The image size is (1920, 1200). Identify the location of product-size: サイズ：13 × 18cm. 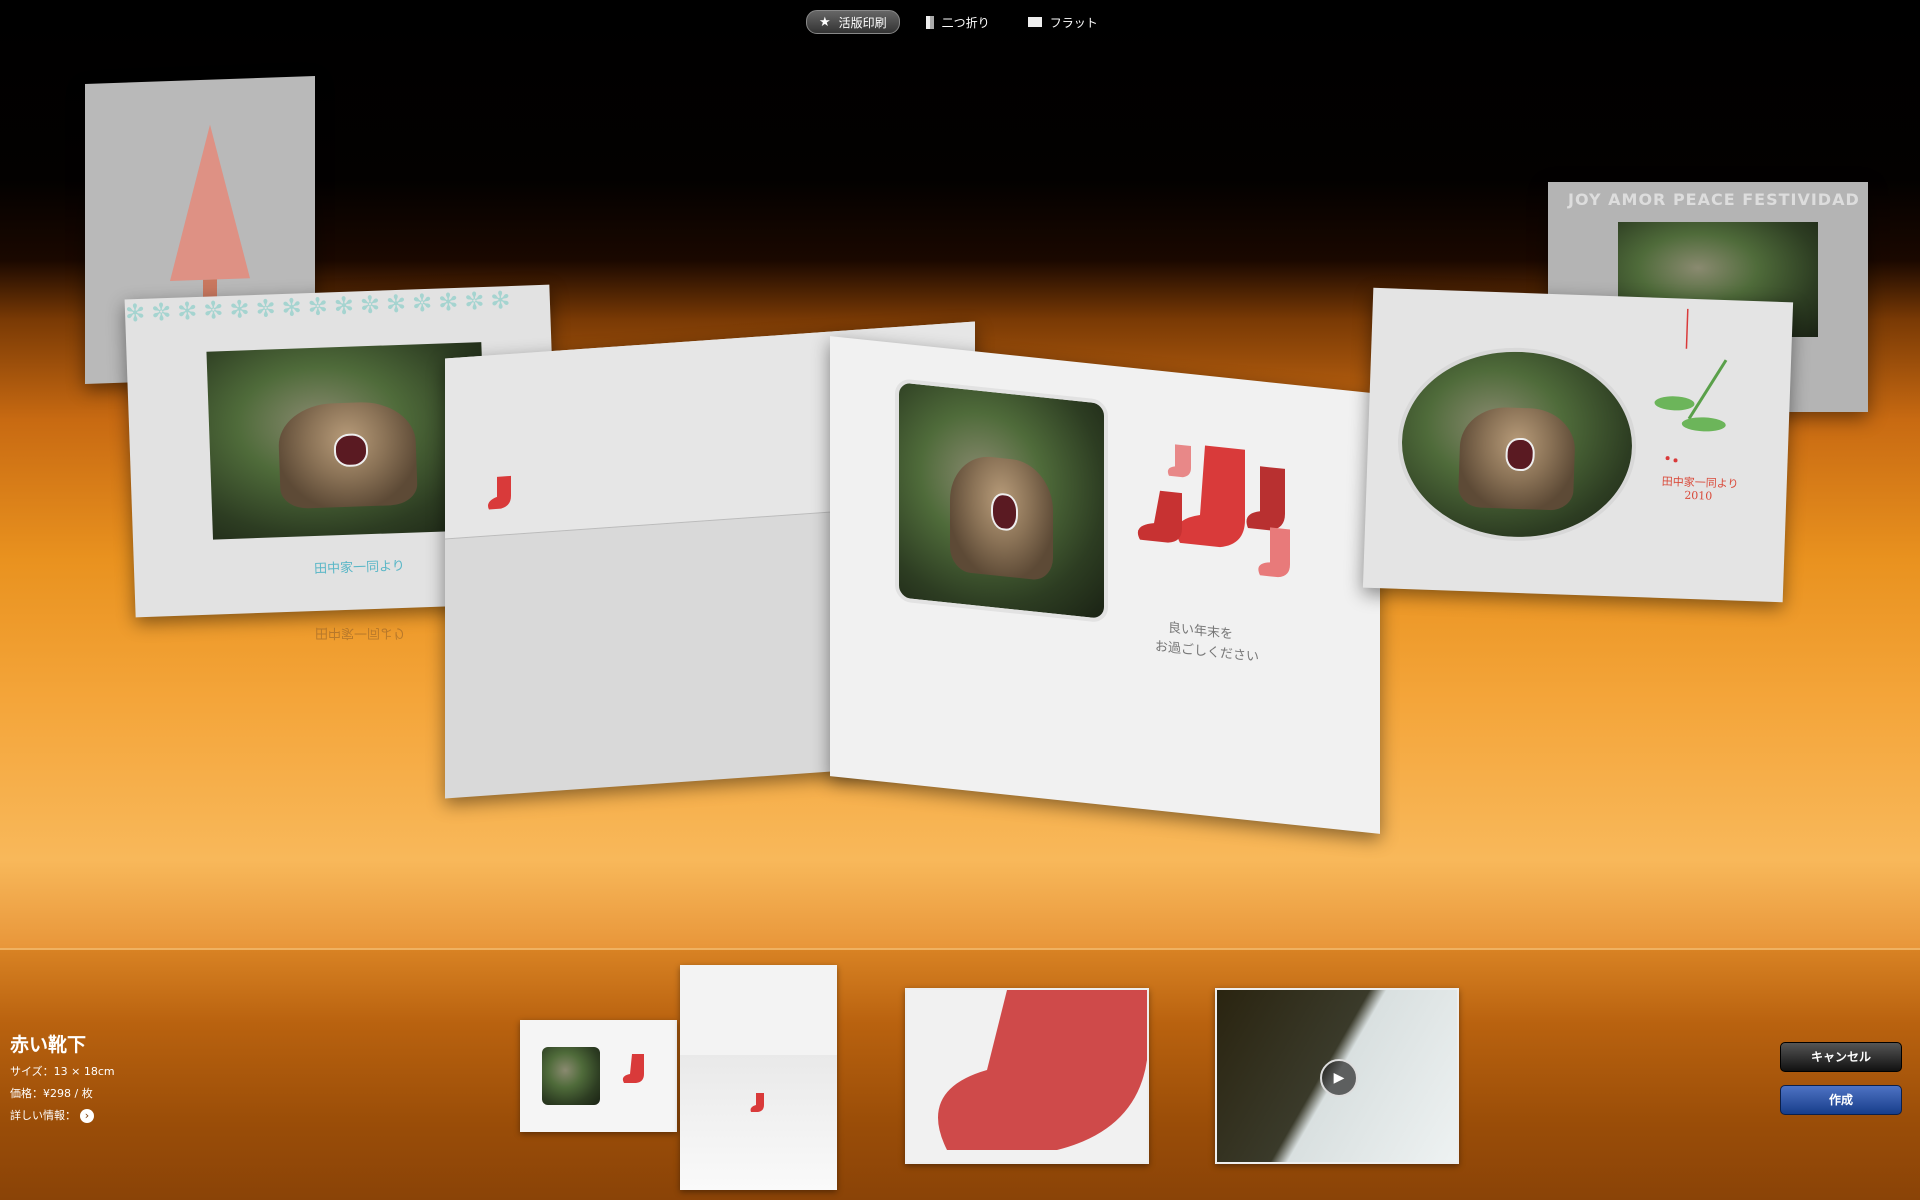
(62, 1071).